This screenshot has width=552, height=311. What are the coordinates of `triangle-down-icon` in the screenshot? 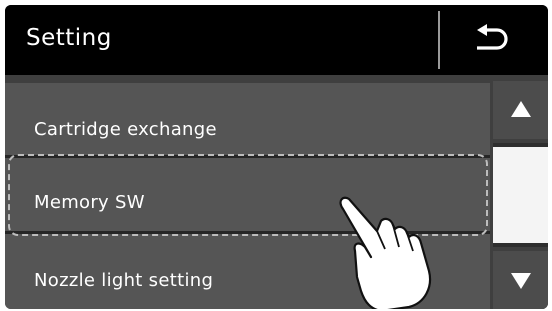 It's located at (521, 281).